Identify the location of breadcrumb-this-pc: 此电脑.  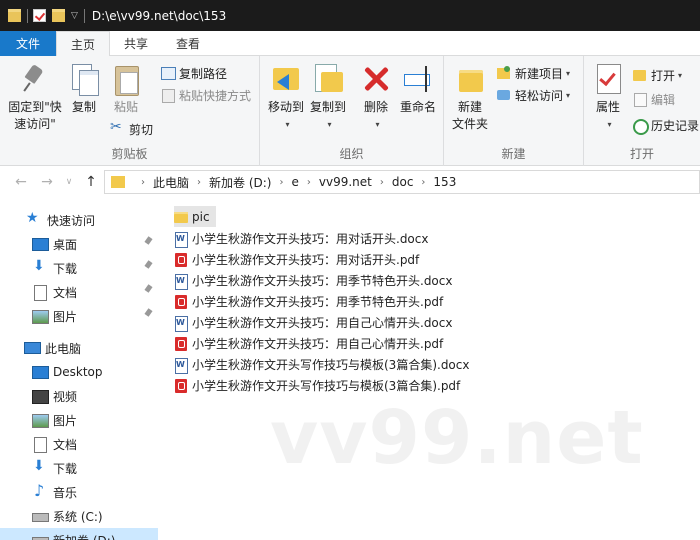
(171, 182).